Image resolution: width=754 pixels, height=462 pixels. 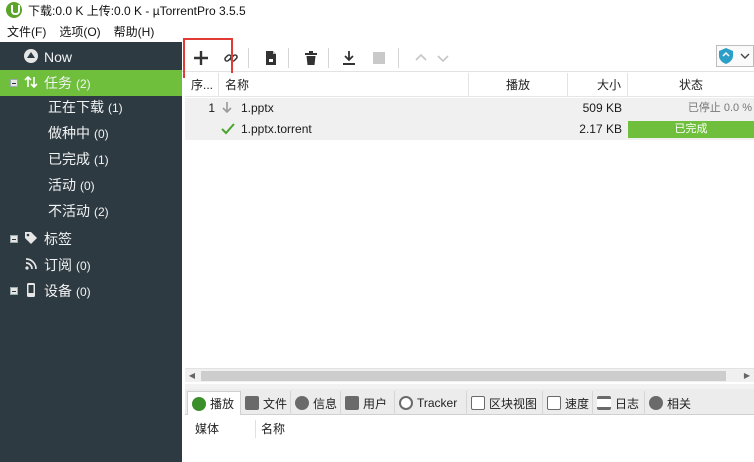 What do you see at coordinates (598, 85) in the screenshot?
I see `column-header-size: 大小` at bounding box center [598, 85].